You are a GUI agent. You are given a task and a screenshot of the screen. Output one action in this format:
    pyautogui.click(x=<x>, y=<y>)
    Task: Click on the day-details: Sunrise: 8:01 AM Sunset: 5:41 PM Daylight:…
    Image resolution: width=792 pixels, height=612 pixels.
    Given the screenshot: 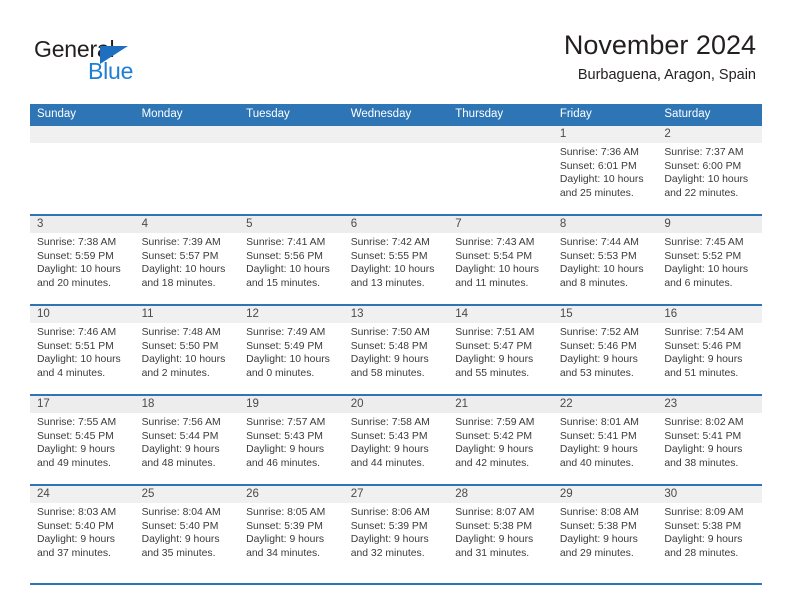 What is the action you would take?
    pyautogui.click(x=605, y=441)
    